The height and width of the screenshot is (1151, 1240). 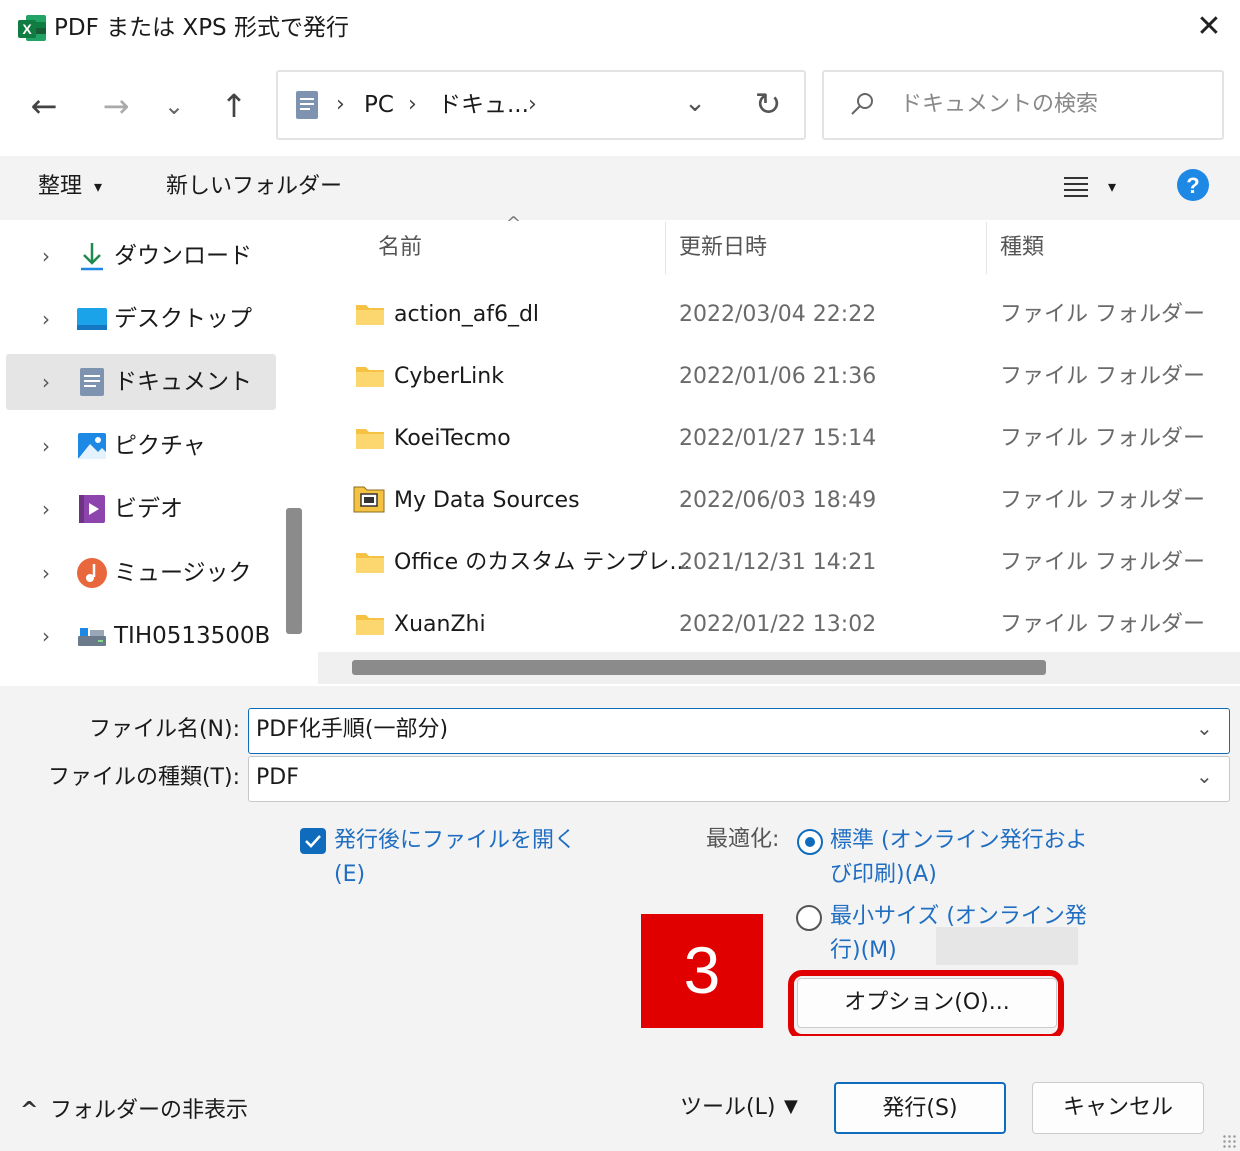 What do you see at coordinates (277, 778) in the screenshot?
I see `filetype-value: PDF` at bounding box center [277, 778].